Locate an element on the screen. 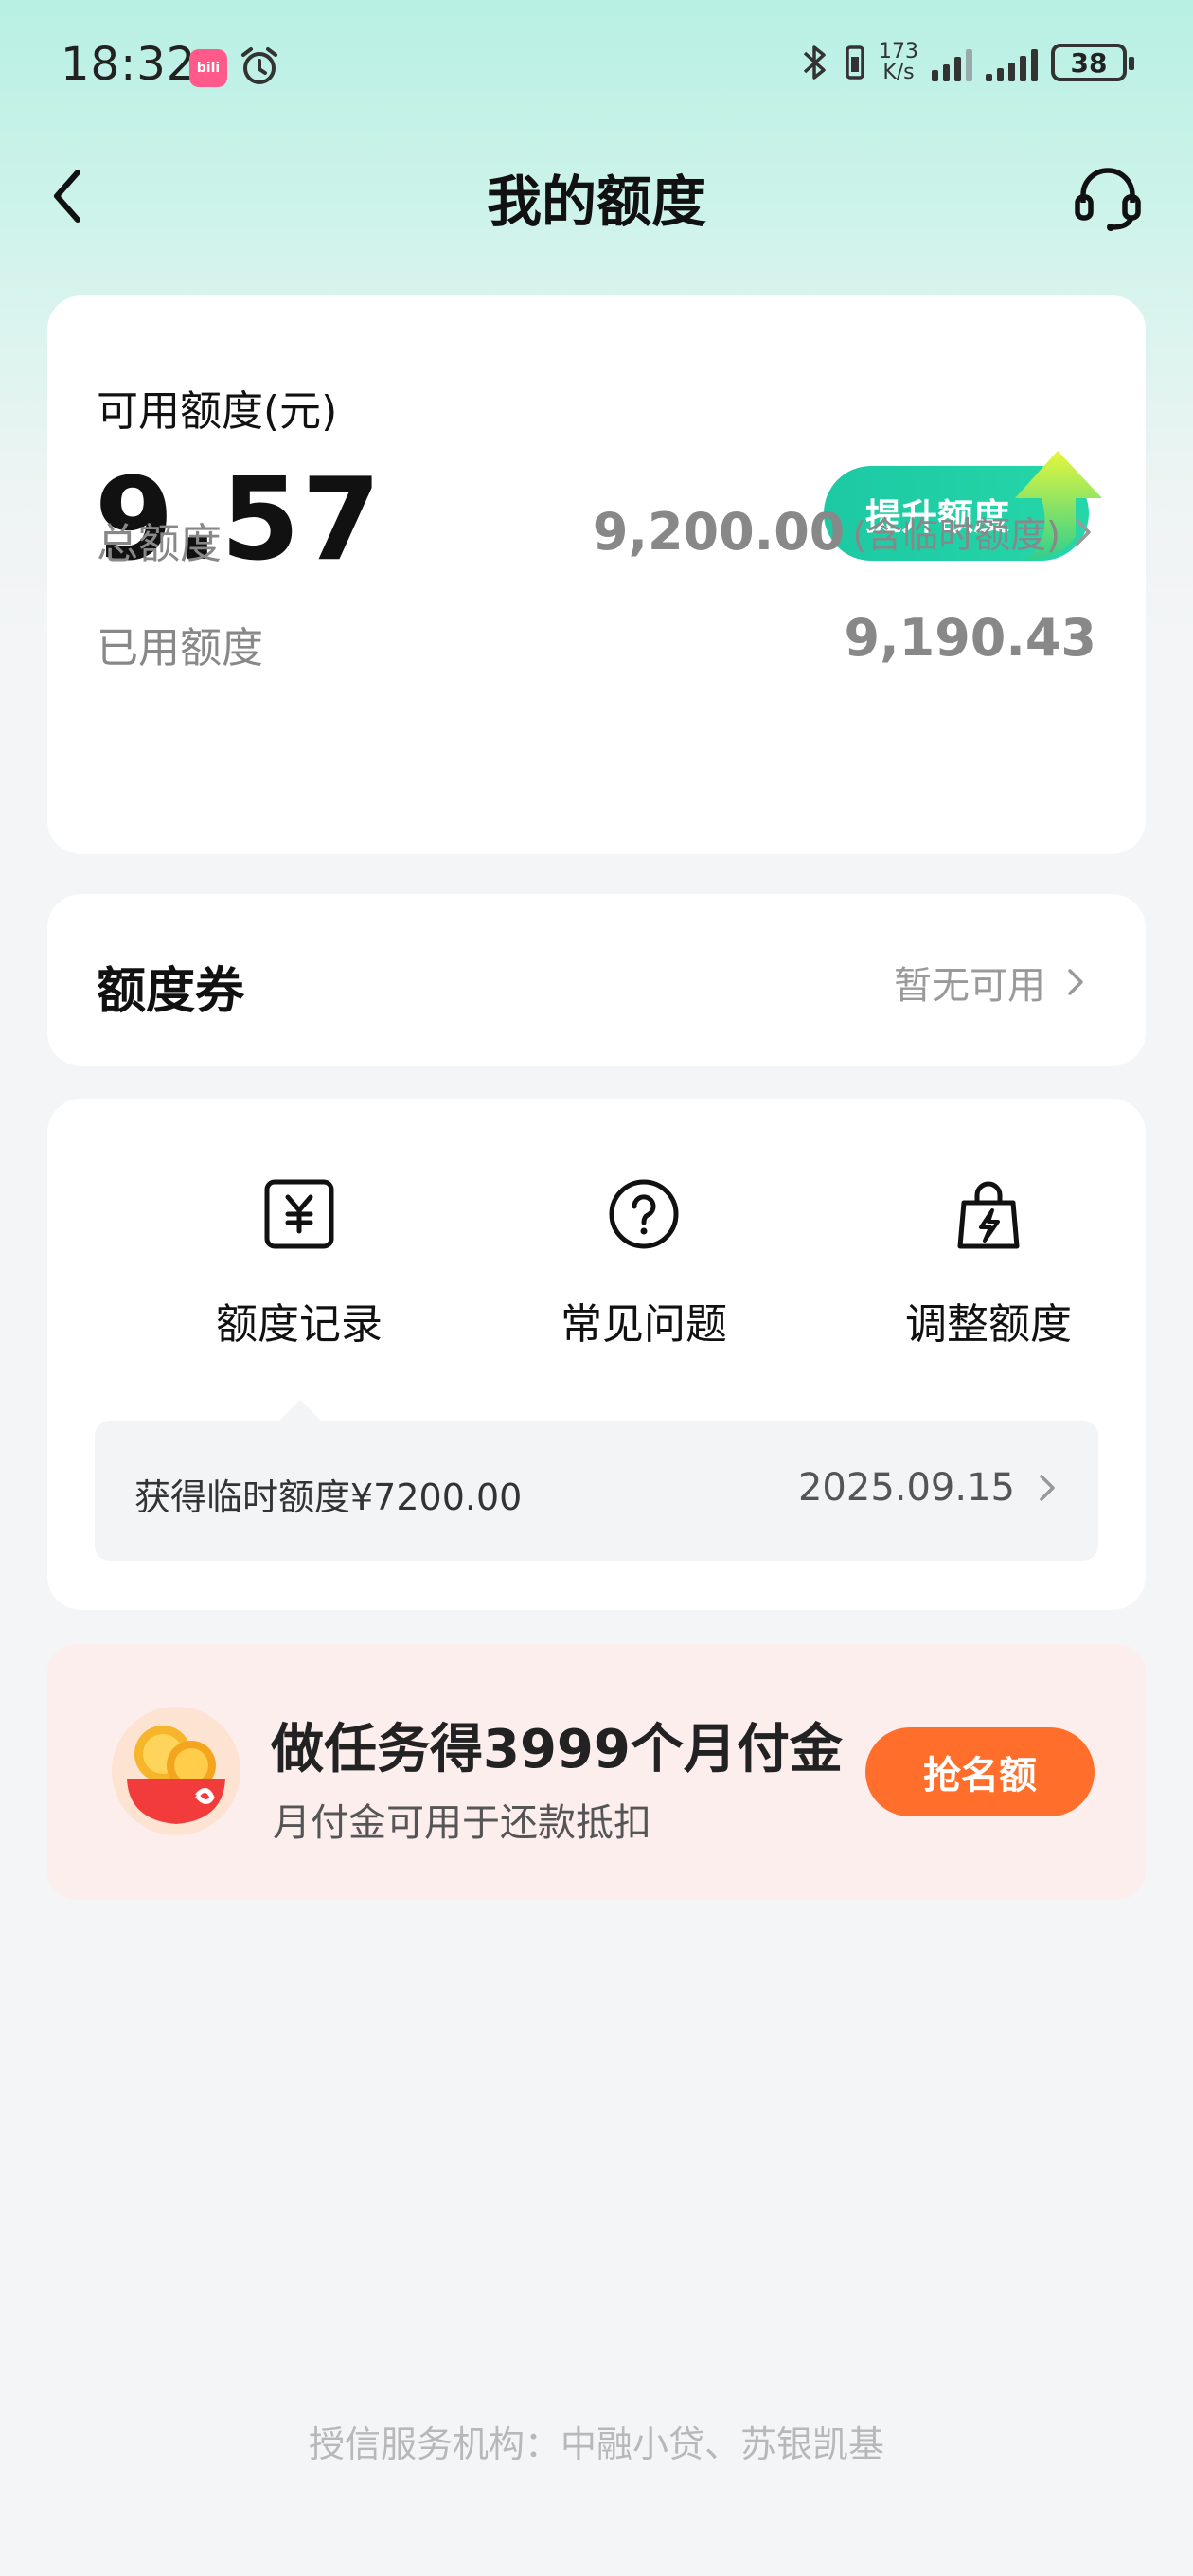 Image resolution: width=1193 pixels, height=2576 pixels. alarm-icon is located at coordinates (259, 65).